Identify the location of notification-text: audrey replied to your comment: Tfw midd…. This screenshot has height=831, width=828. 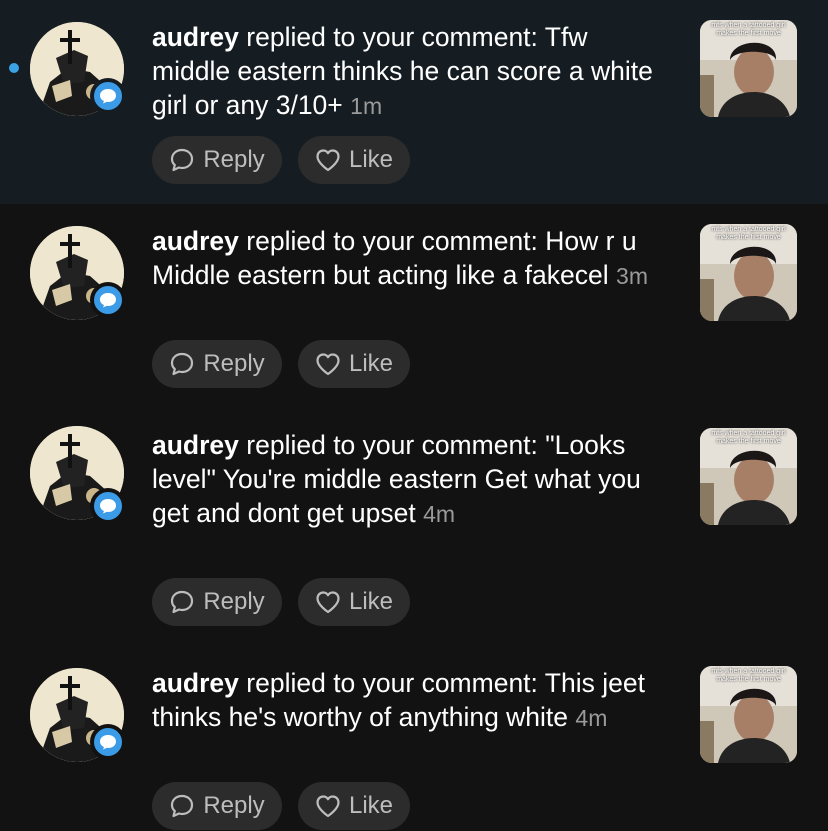
(412, 71).